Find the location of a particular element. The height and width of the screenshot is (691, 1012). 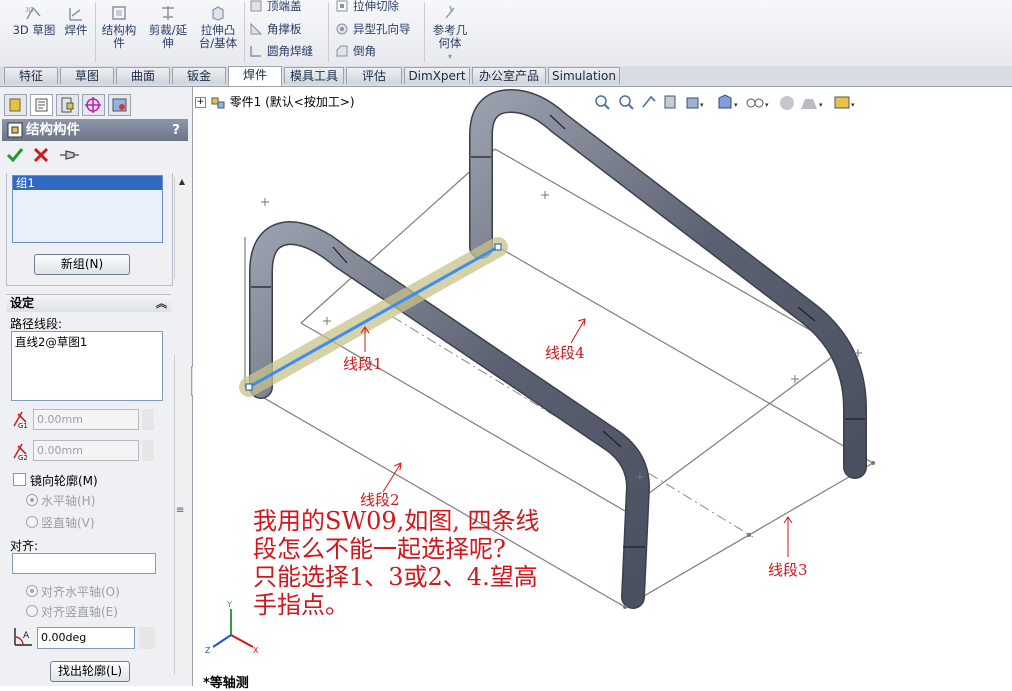

svg-text: G1 is located at coordinates (23, 426).